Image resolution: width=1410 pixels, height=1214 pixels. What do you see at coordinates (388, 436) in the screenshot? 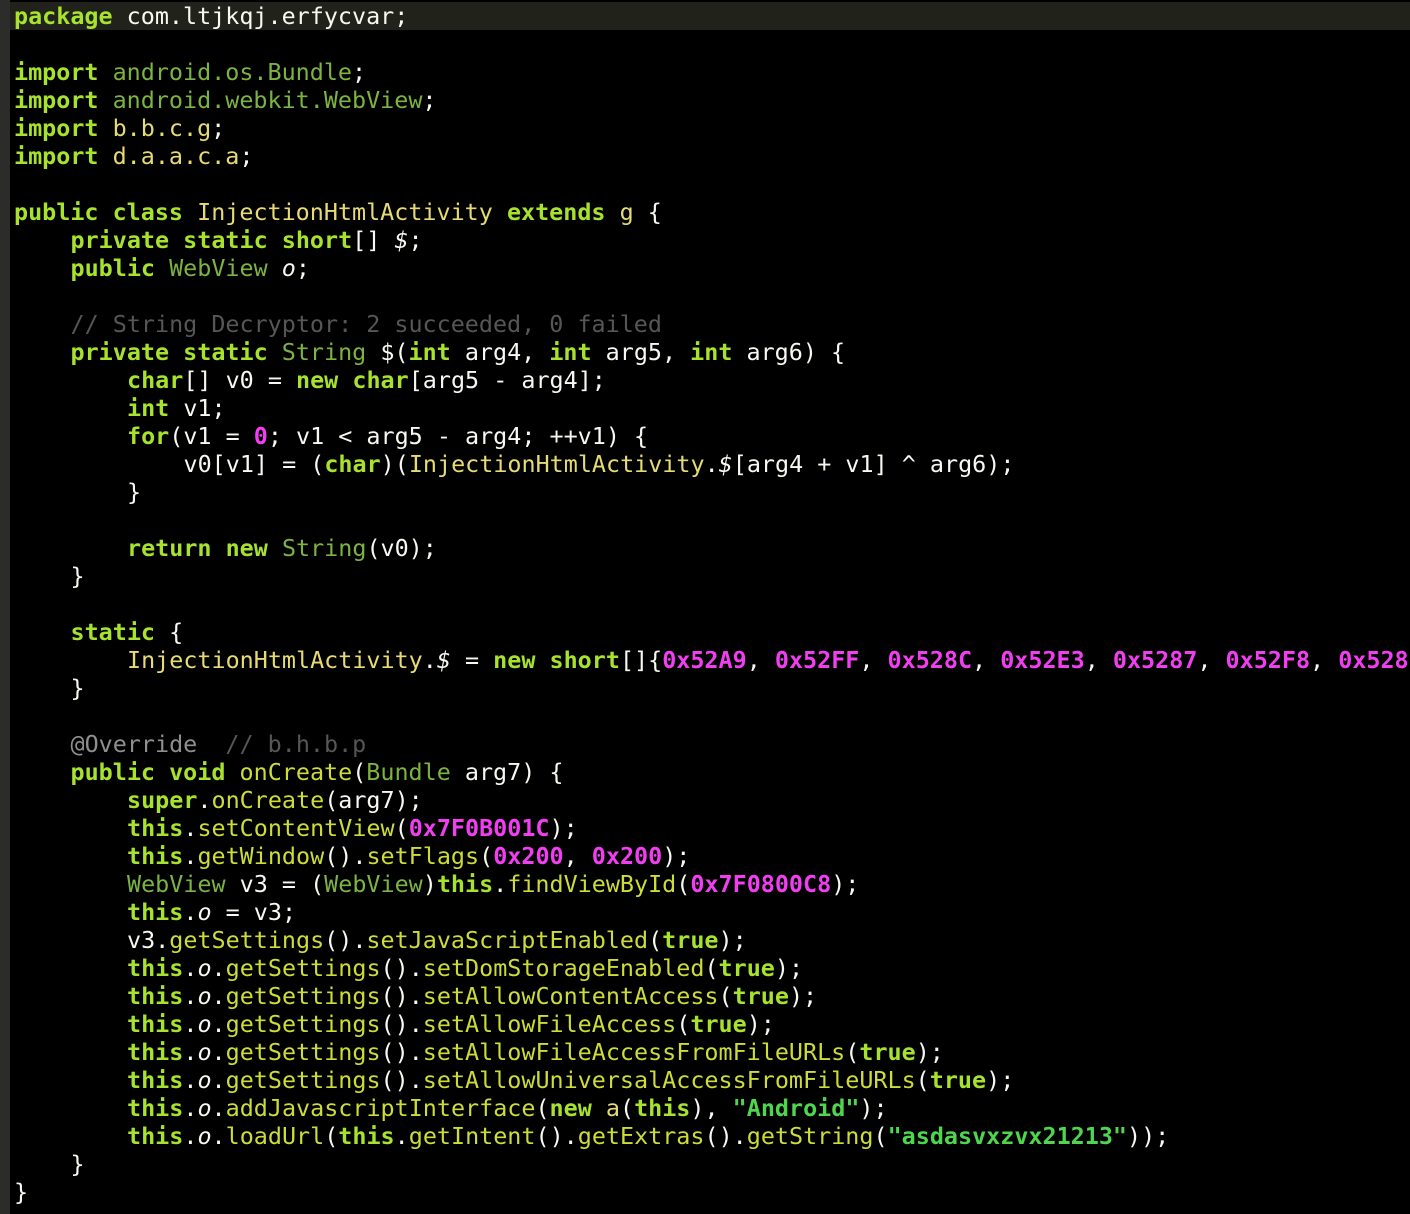
I see `code-line: for(v1 = 0; v1 < arg5 - arg4; ++v1) {` at bounding box center [388, 436].